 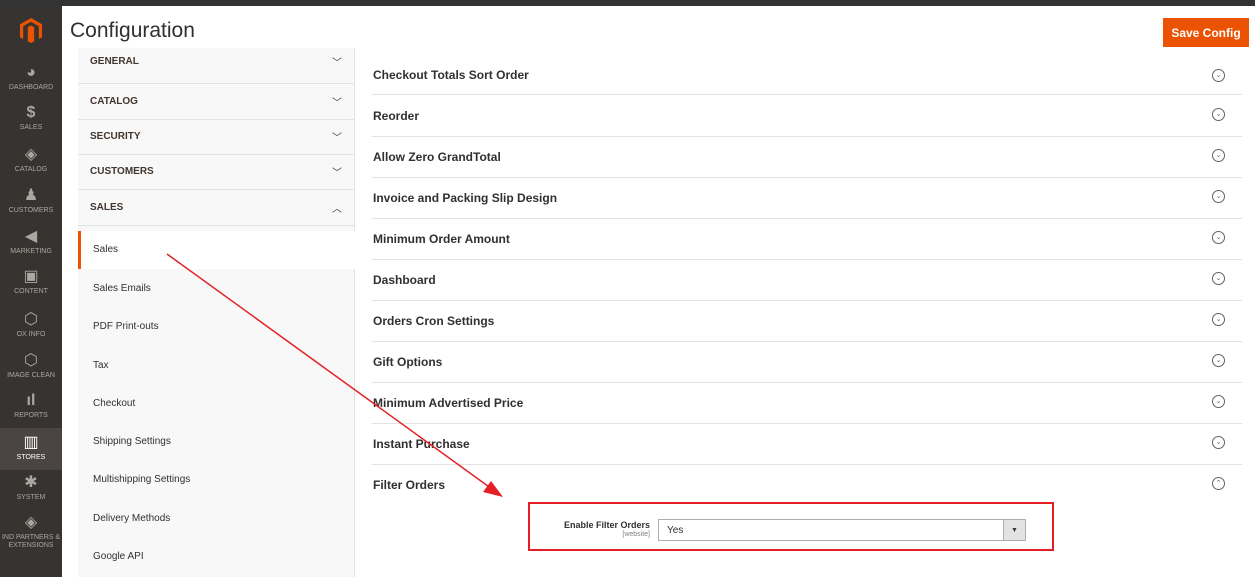 What do you see at coordinates (404, 280) in the screenshot?
I see `section-title: Dashboard` at bounding box center [404, 280].